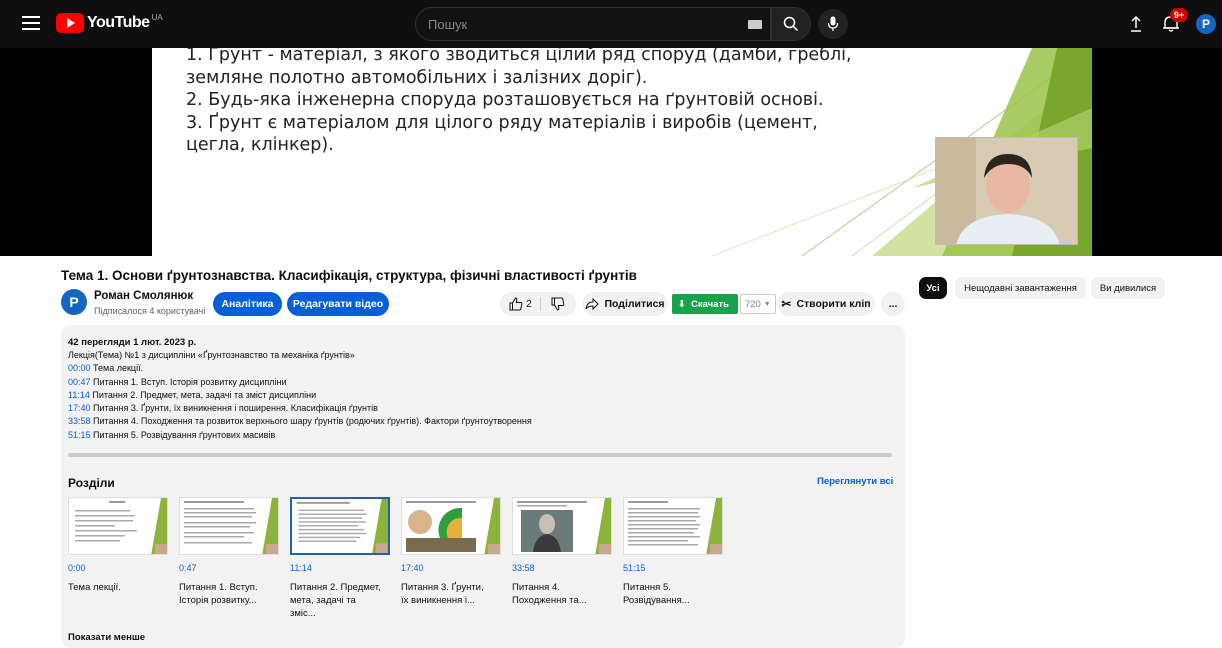  What do you see at coordinates (300, 368) in the screenshot?
I see `timestamp-line: 00:00 Тема лекції.` at bounding box center [300, 368].